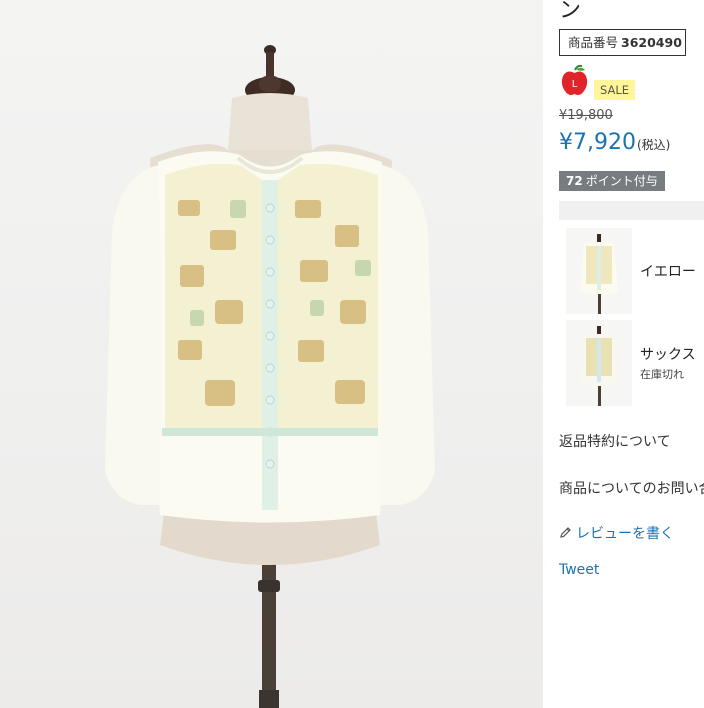  Describe the element at coordinates (579, 570) in the screenshot. I see `tweet-link: Tweet` at that location.